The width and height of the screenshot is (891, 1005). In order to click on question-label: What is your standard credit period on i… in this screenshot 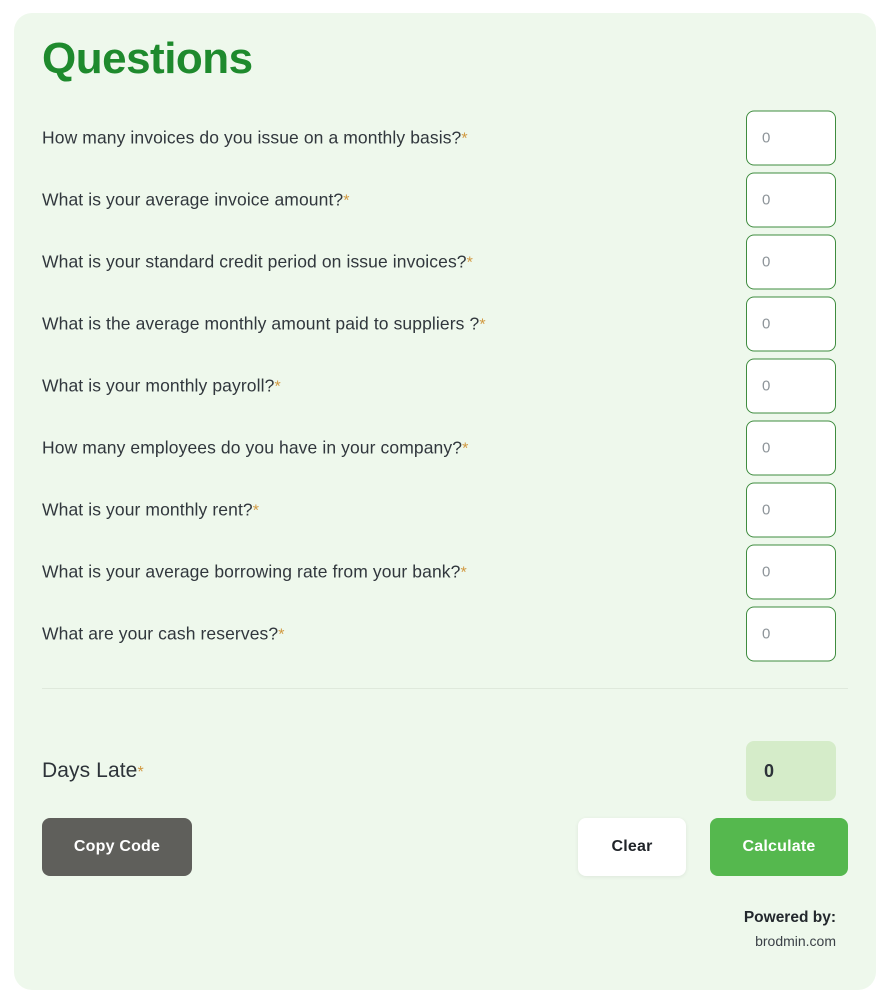, I will do `click(257, 262)`.